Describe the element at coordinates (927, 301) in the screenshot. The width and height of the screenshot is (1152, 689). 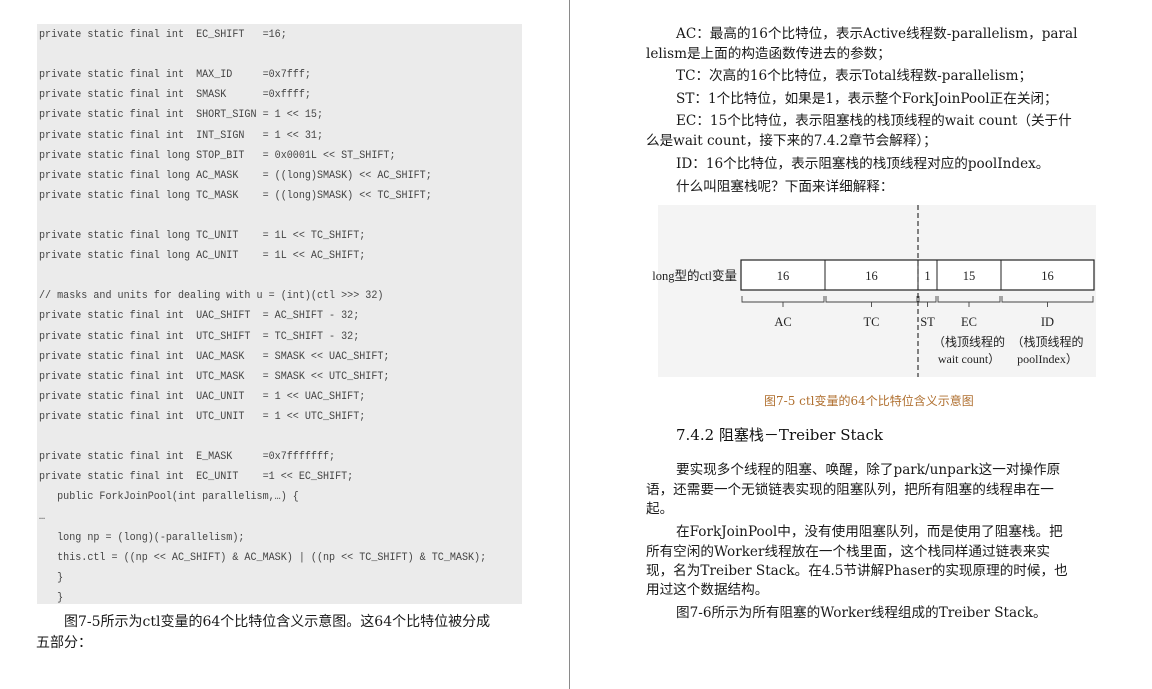
I see `brace-st` at that location.